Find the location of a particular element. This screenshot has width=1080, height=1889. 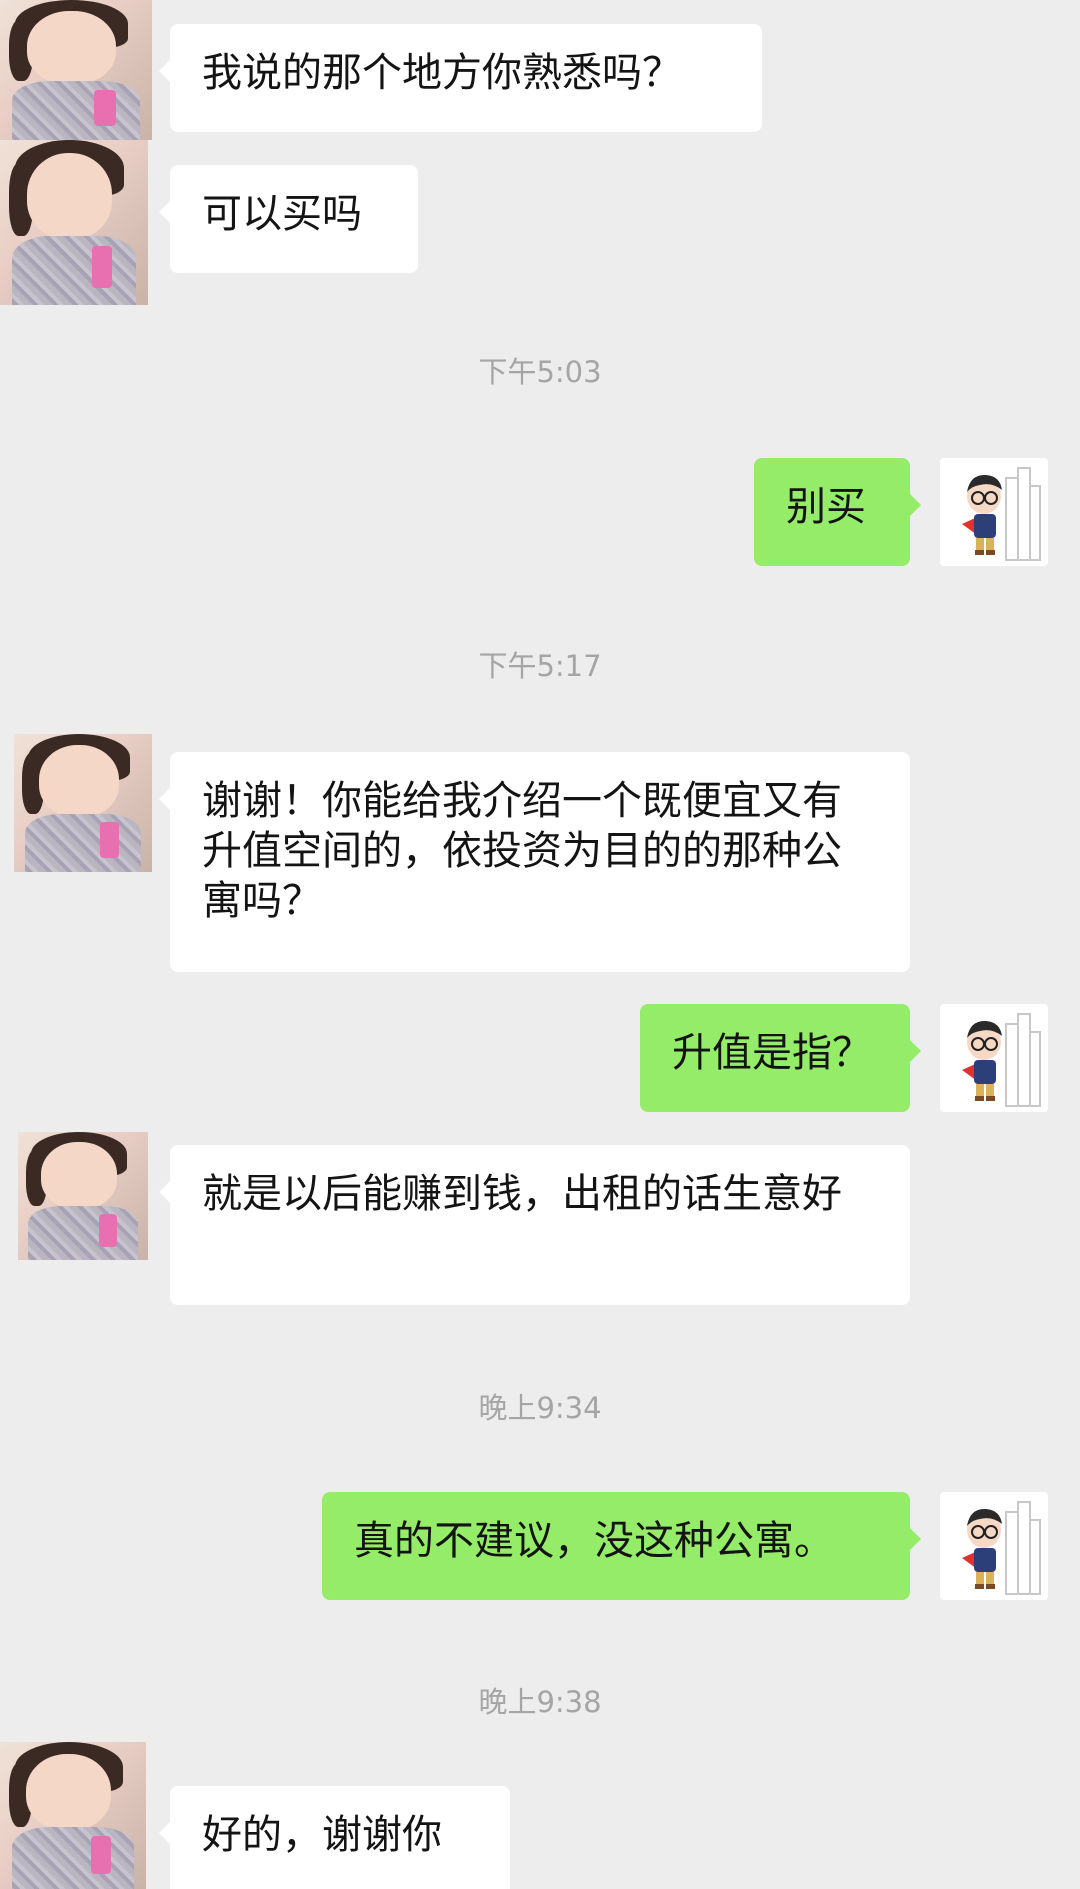

message-bubble: 真的不建议，没这种公寓。 is located at coordinates (621, 1546).